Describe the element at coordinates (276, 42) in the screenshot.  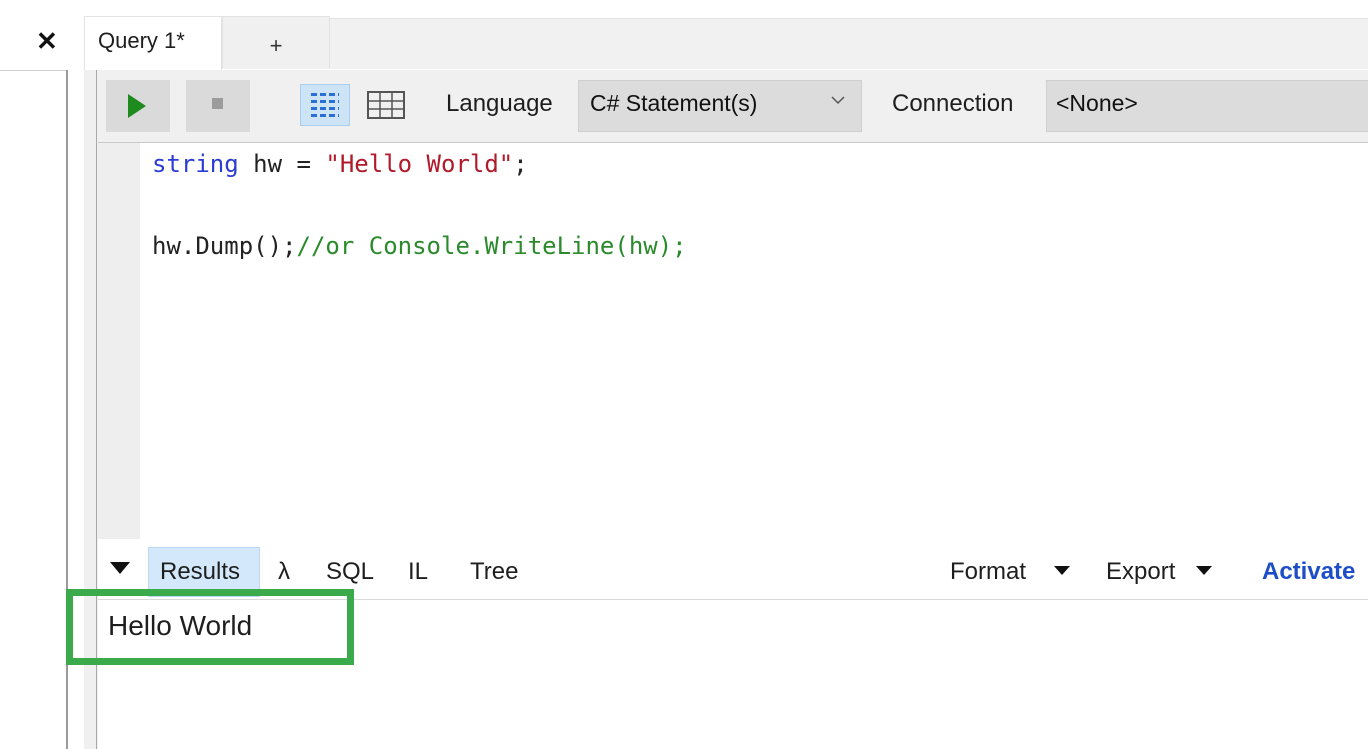
I see `add-tab-button: +` at that location.